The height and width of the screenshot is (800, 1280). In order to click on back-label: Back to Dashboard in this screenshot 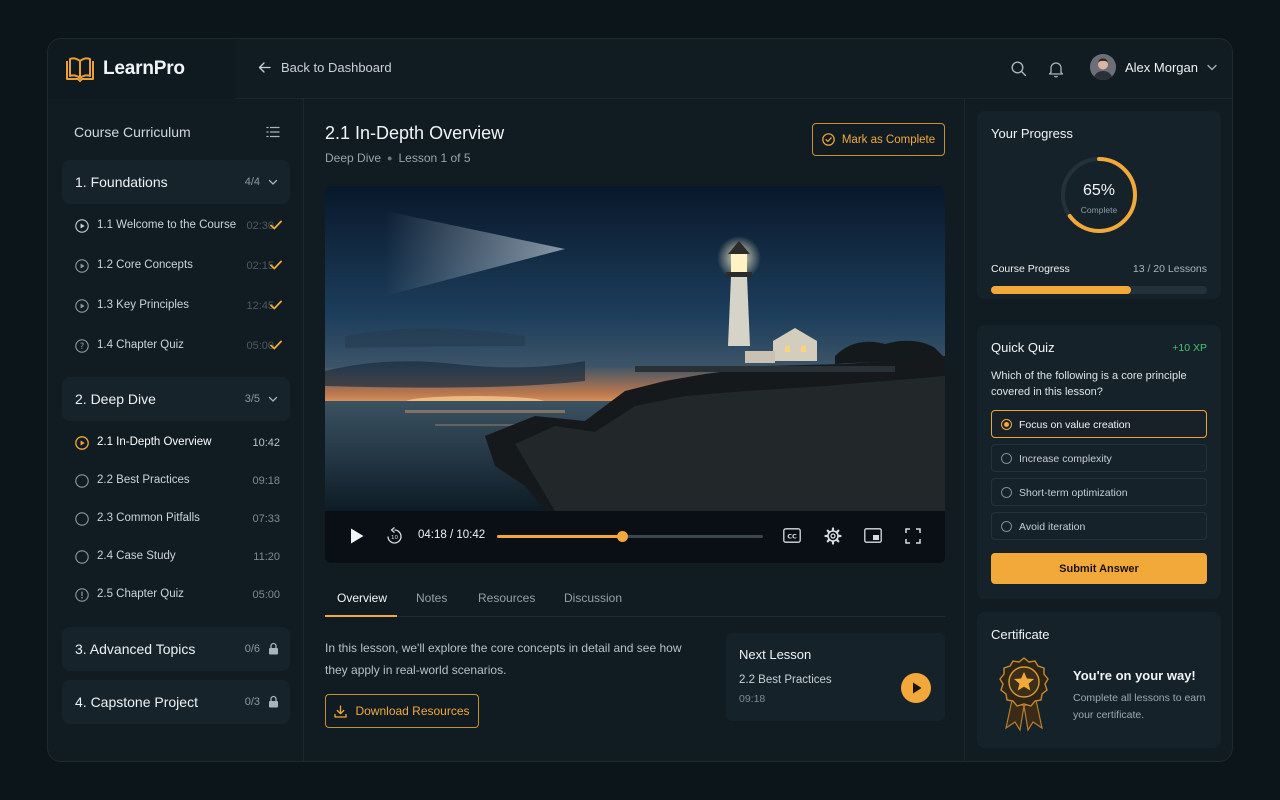, I will do `click(336, 67)`.